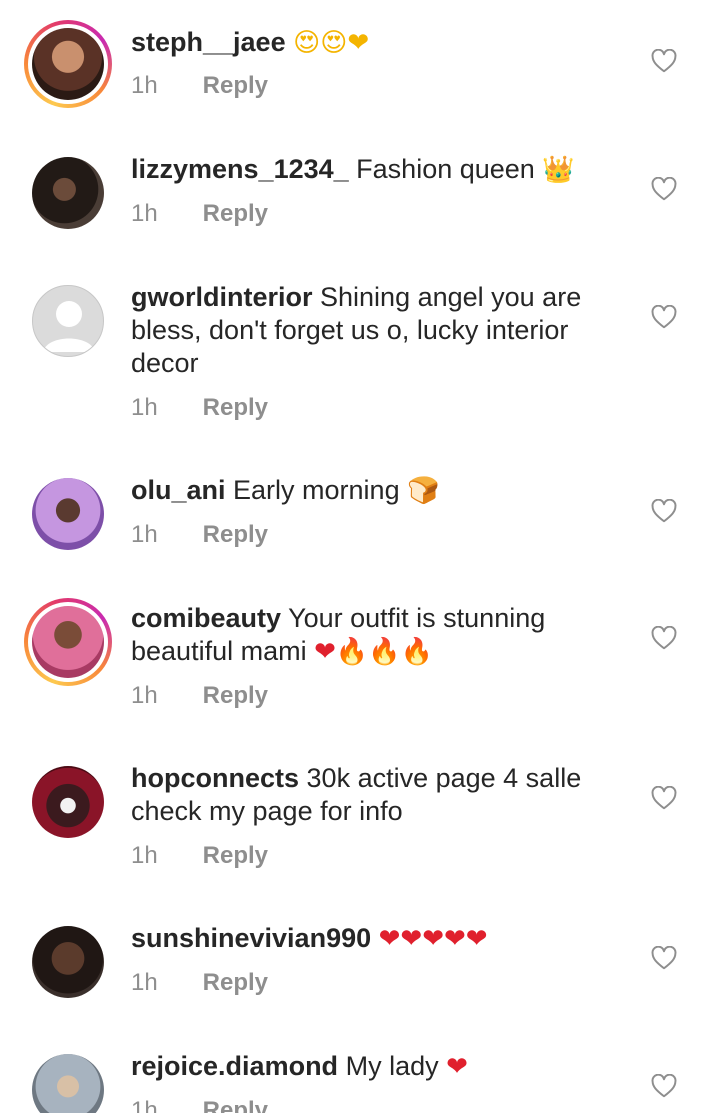  What do you see at coordinates (360, 514) in the screenshot?
I see `comment-item: olu_ani Early morning 🍞 1h Reply` at bounding box center [360, 514].